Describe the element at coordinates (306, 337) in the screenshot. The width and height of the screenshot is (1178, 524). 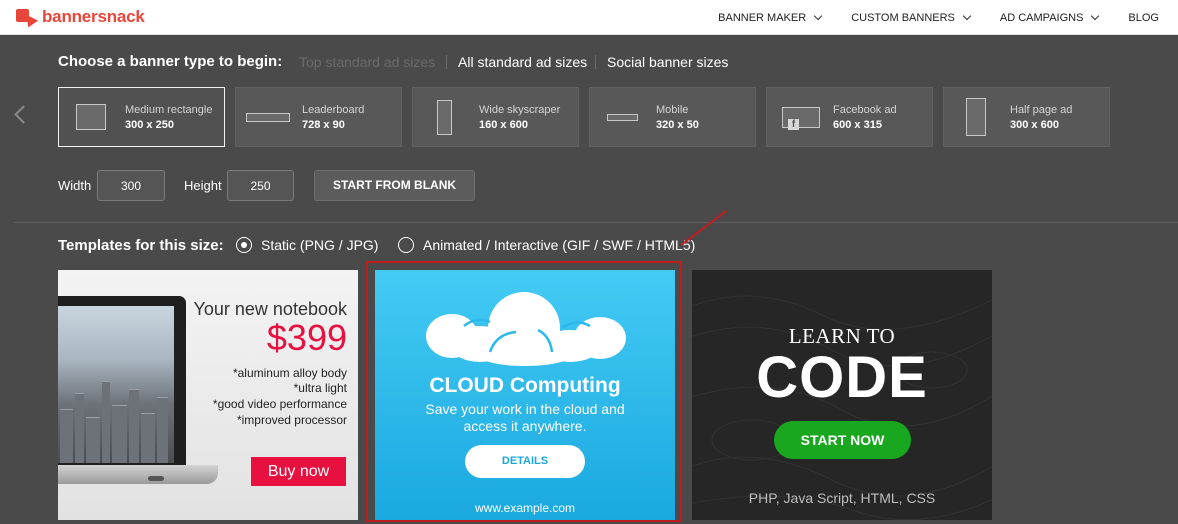
I see `template-price: $399` at that location.